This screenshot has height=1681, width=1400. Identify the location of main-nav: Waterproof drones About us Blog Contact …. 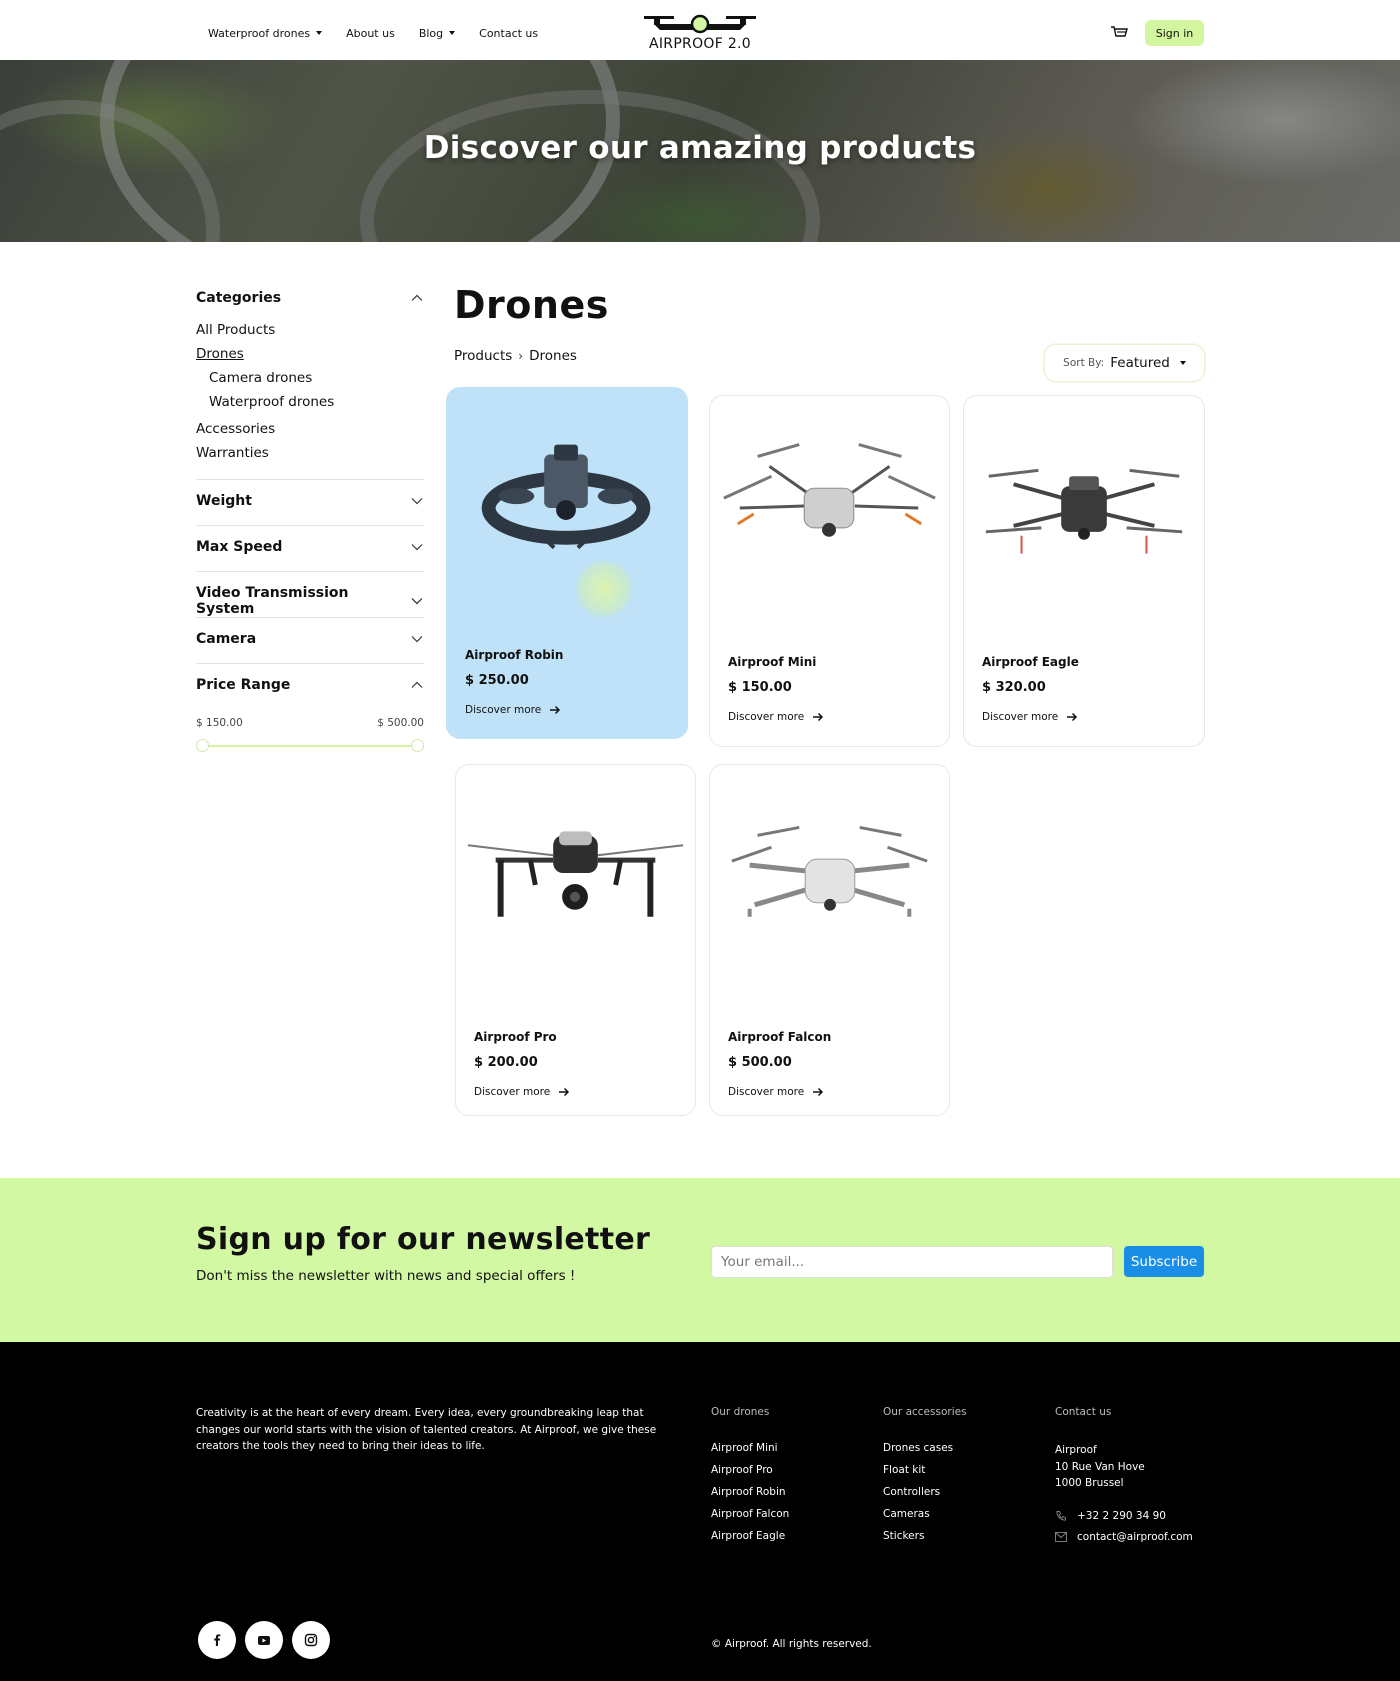
(373, 33).